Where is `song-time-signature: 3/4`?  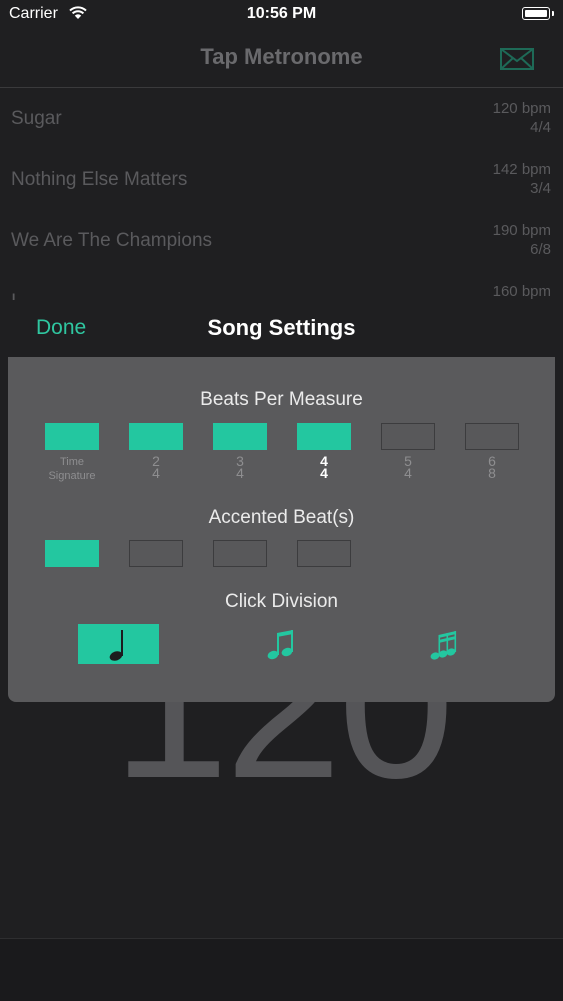 song-time-signature: 3/4 is located at coordinates (540, 188).